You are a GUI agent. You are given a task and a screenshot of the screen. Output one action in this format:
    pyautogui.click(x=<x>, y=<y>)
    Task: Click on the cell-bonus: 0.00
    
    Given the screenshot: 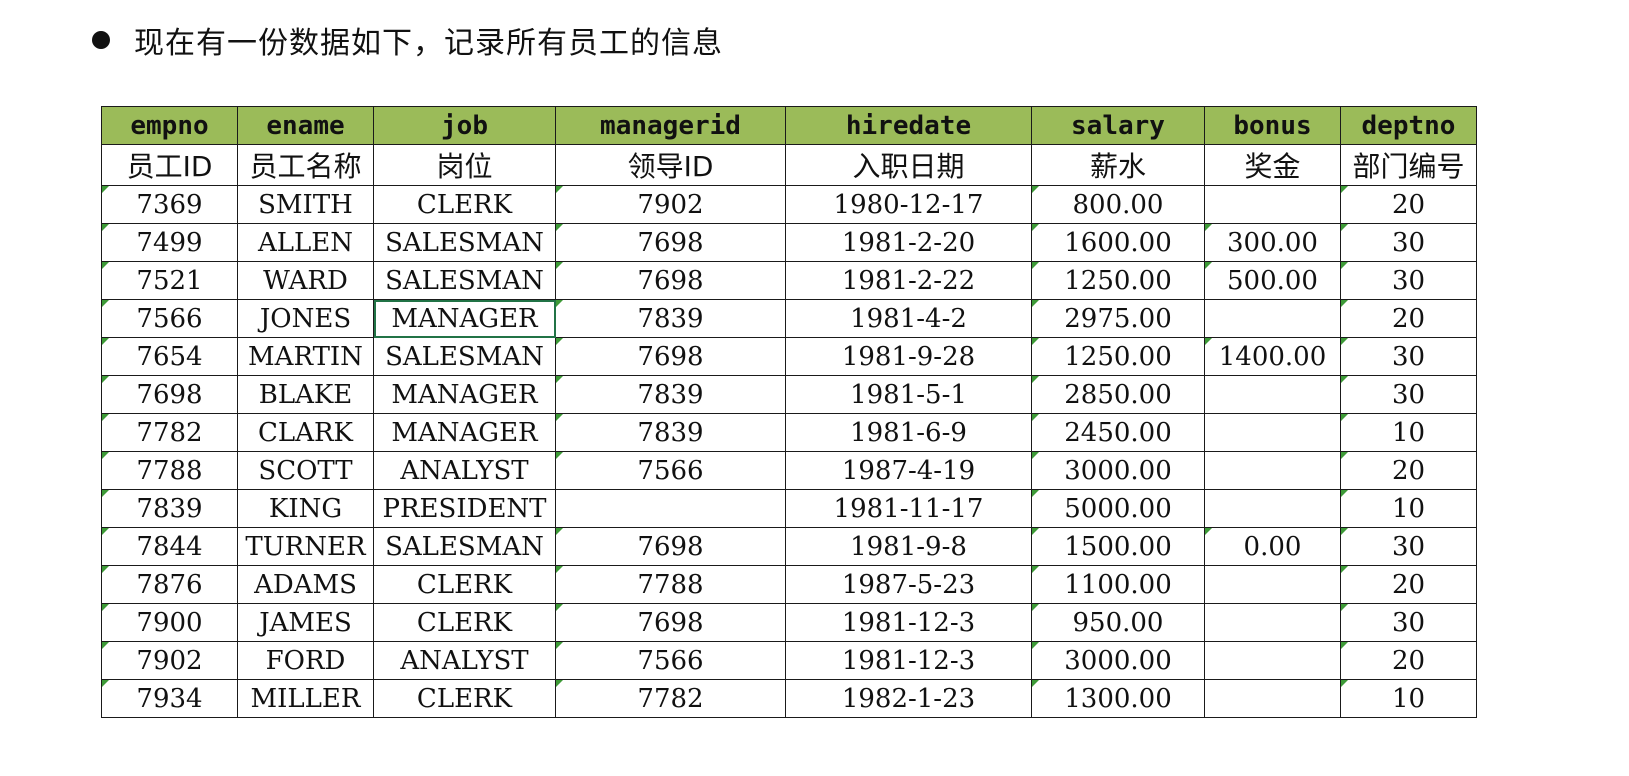 What is the action you would take?
    pyautogui.click(x=1272, y=546)
    